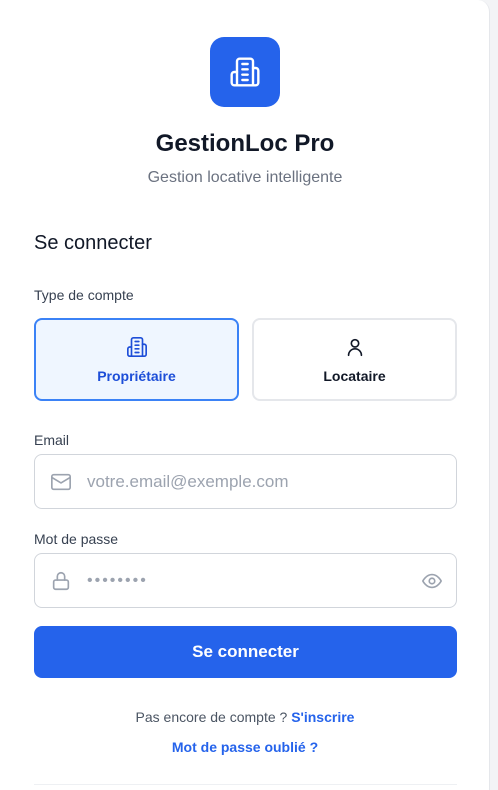 This screenshot has height=790, width=498. I want to click on signup-prompt: Pas encore de compte ? S'inscrire, so click(245, 717).